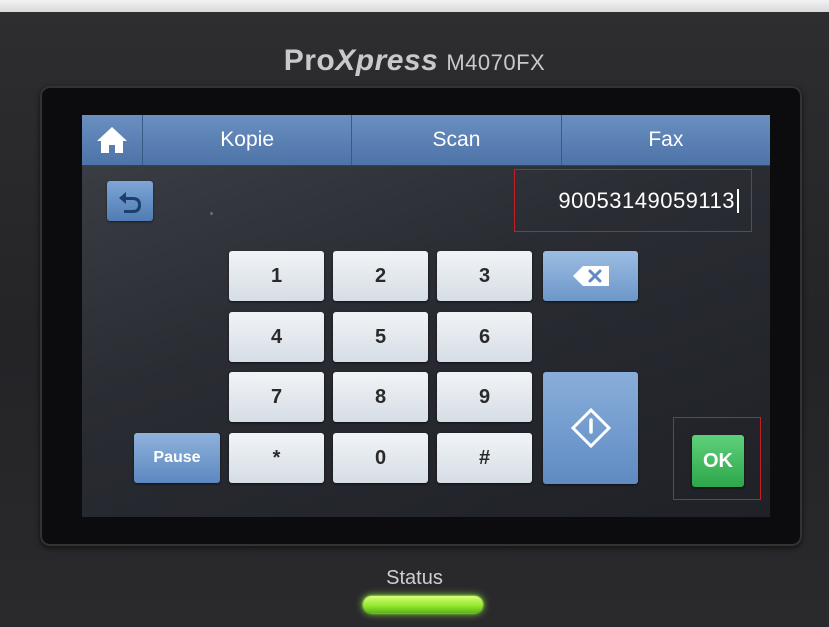 This screenshot has width=829, height=627. Describe the element at coordinates (484, 337) in the screenshot. I see `key-6: 6` at that location.